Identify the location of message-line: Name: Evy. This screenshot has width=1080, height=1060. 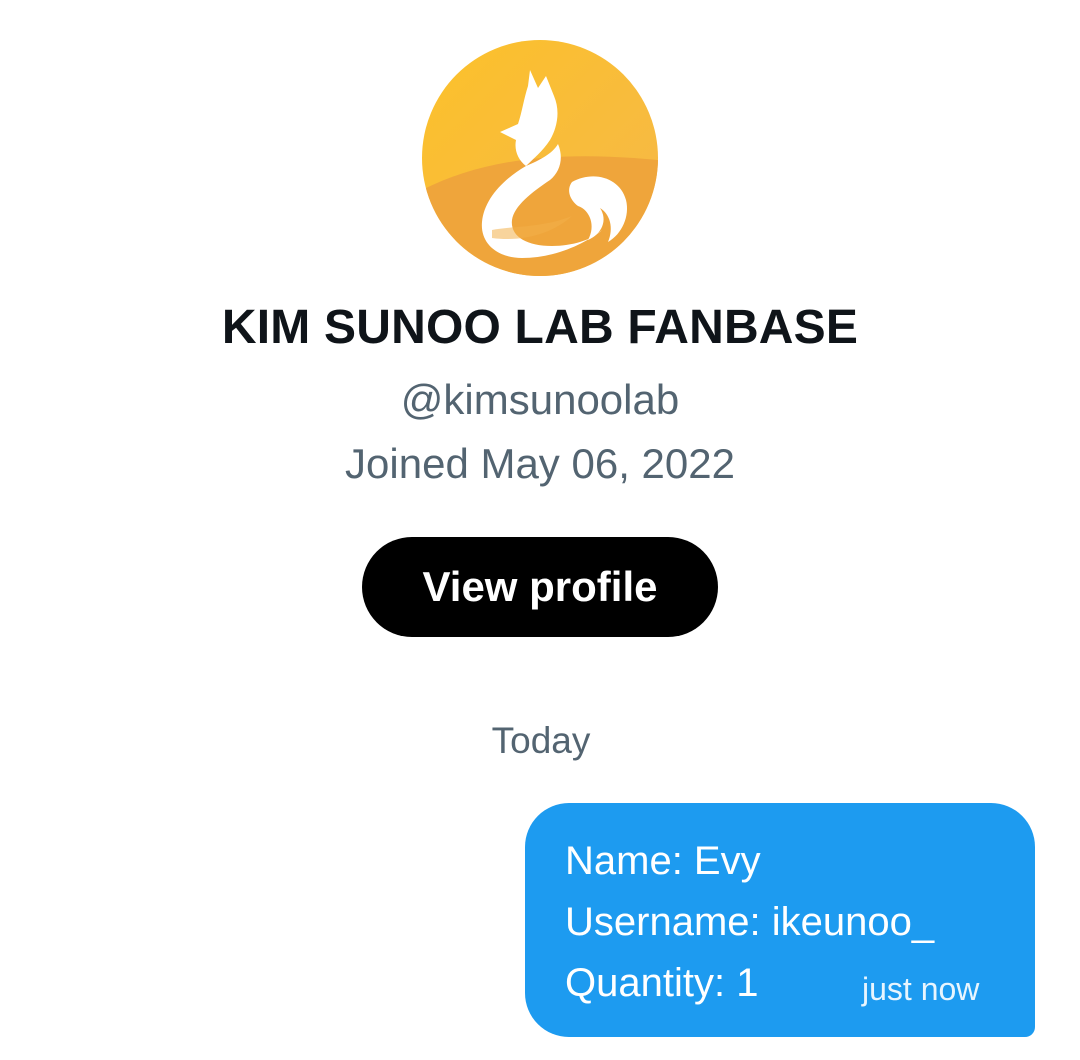
(663, 861).